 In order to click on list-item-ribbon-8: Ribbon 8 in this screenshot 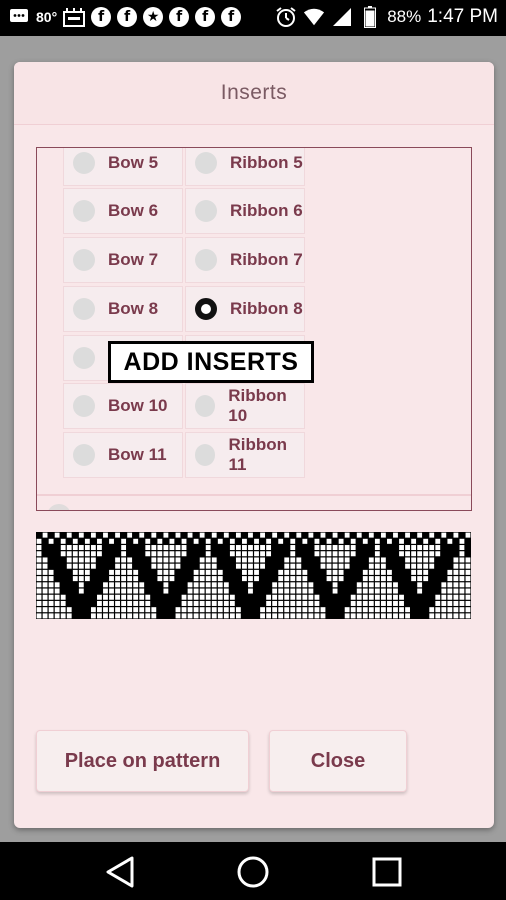, I will do `click(245, 309)`.